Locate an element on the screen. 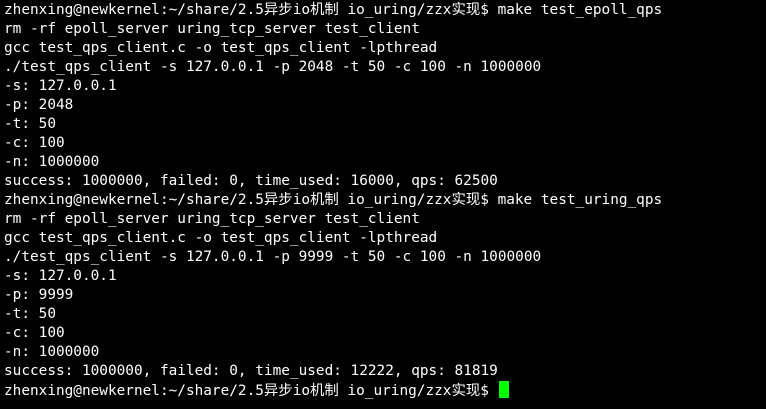 This screenshot has width=766, height=409. output-line: -p: 2048 is located at coordinates (39, 105).